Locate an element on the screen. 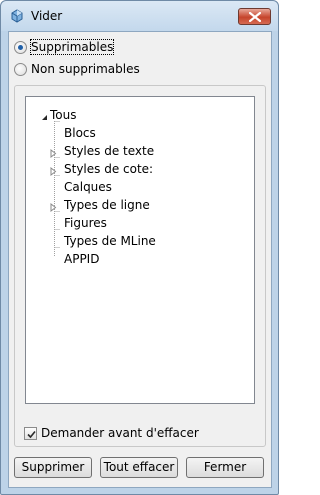 The width and height of the screenshot is (320, 495). radio-purgeable-label: Supprimables is located at coordinates (72, 47).